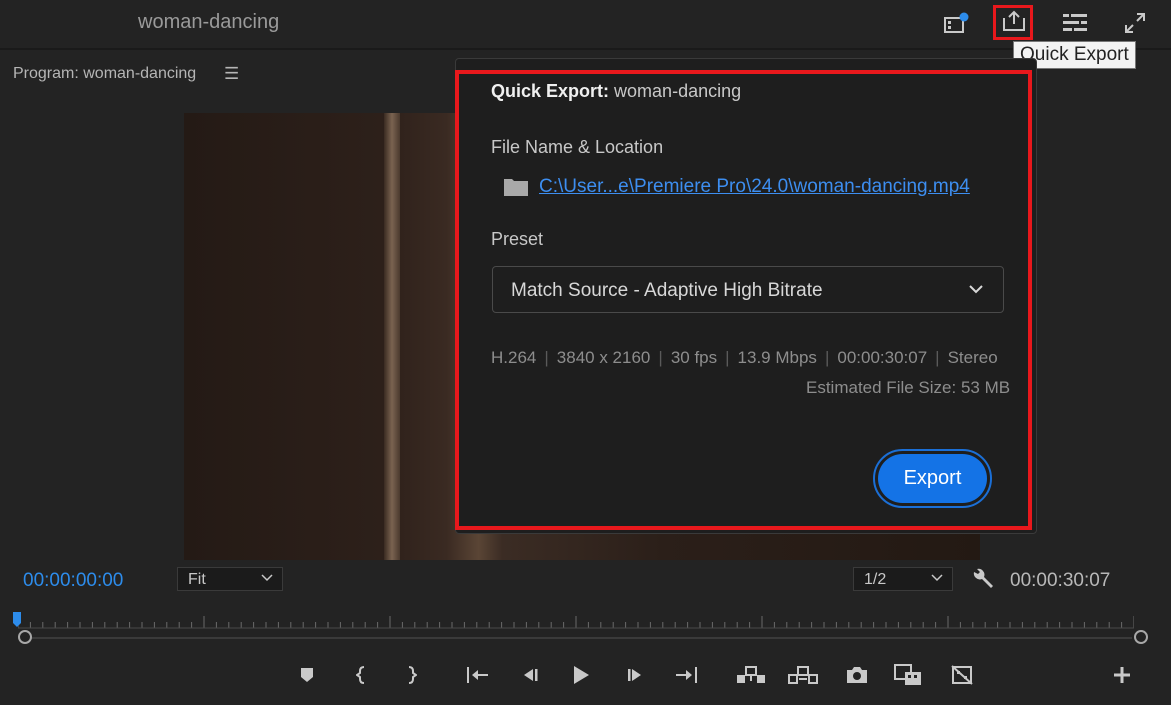  What do you see at coordinates (882, 357) in the screenshot?
I see `spec-duration: 00:00:30:07` at bounding box center [882, 357].